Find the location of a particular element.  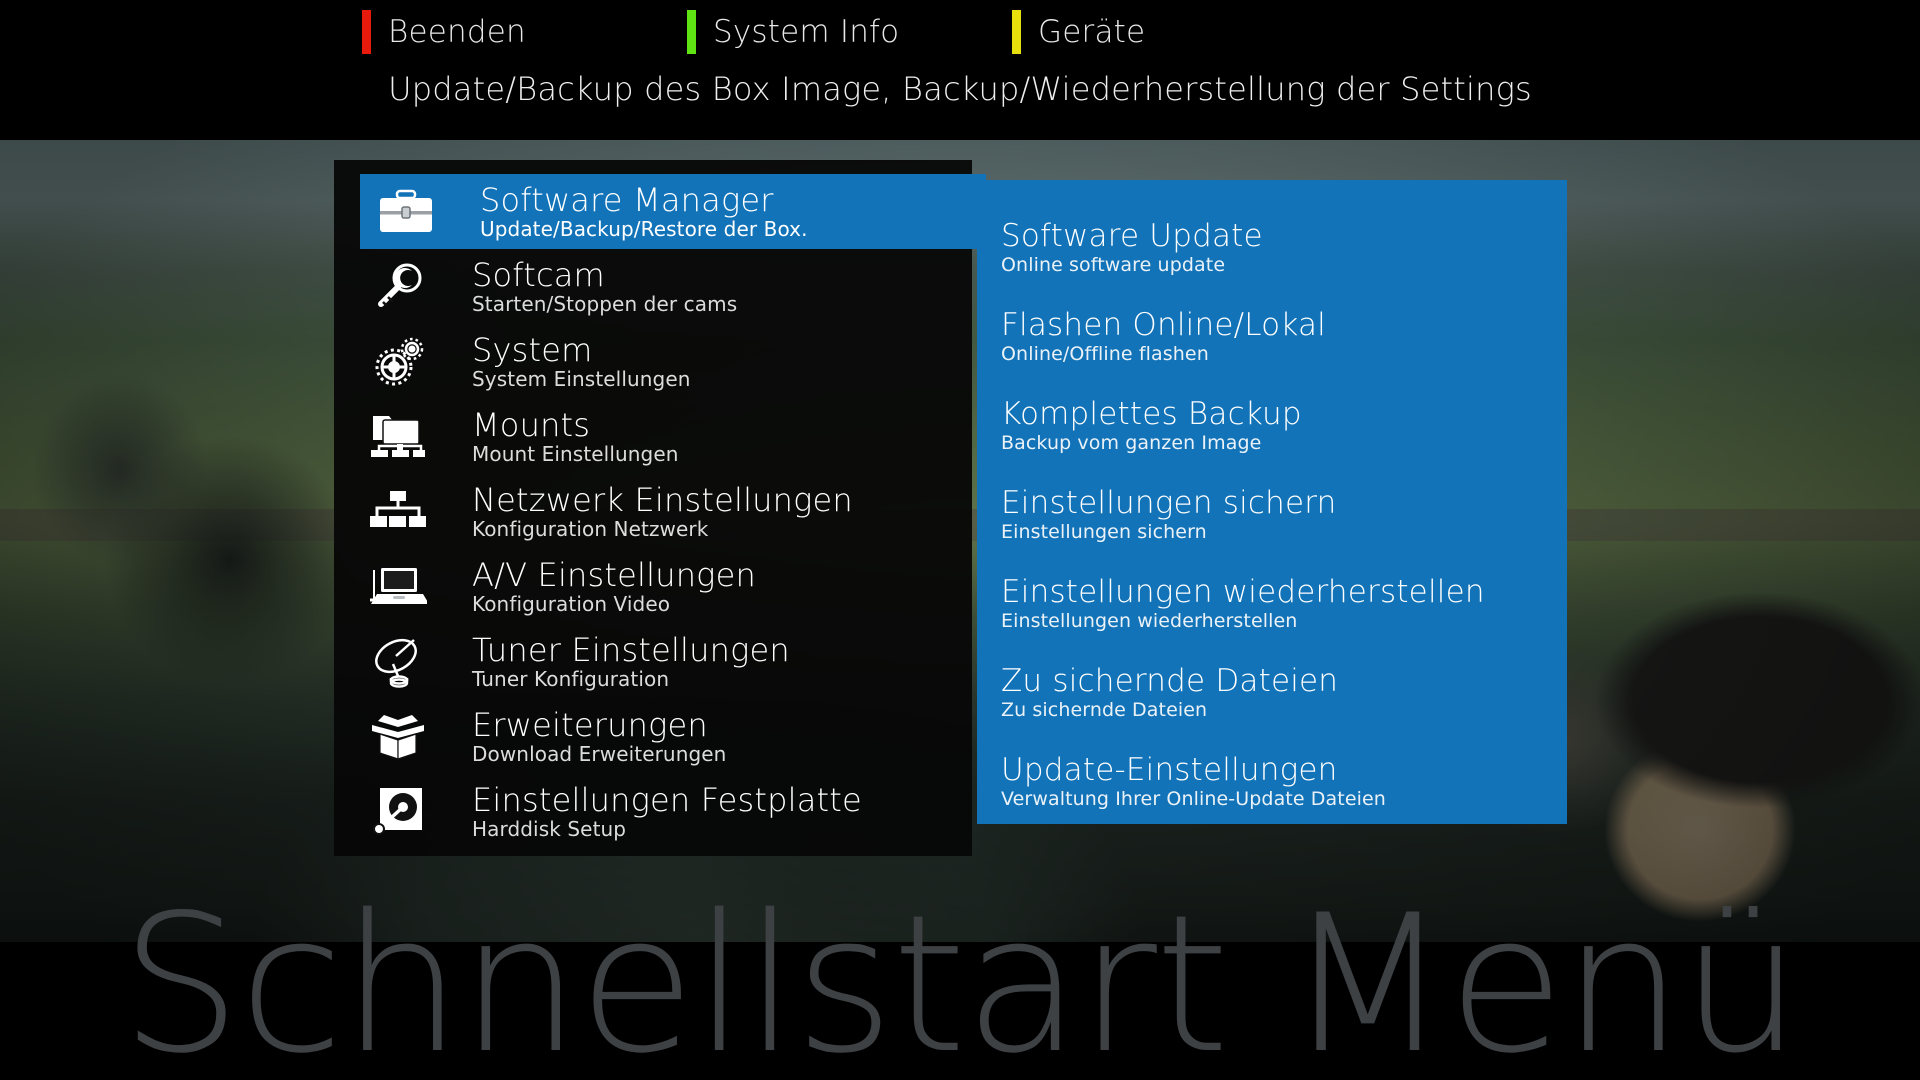

menu-item-softcam: Softcam Starten/Stoppen der cams is located at coordinates (653, 286).